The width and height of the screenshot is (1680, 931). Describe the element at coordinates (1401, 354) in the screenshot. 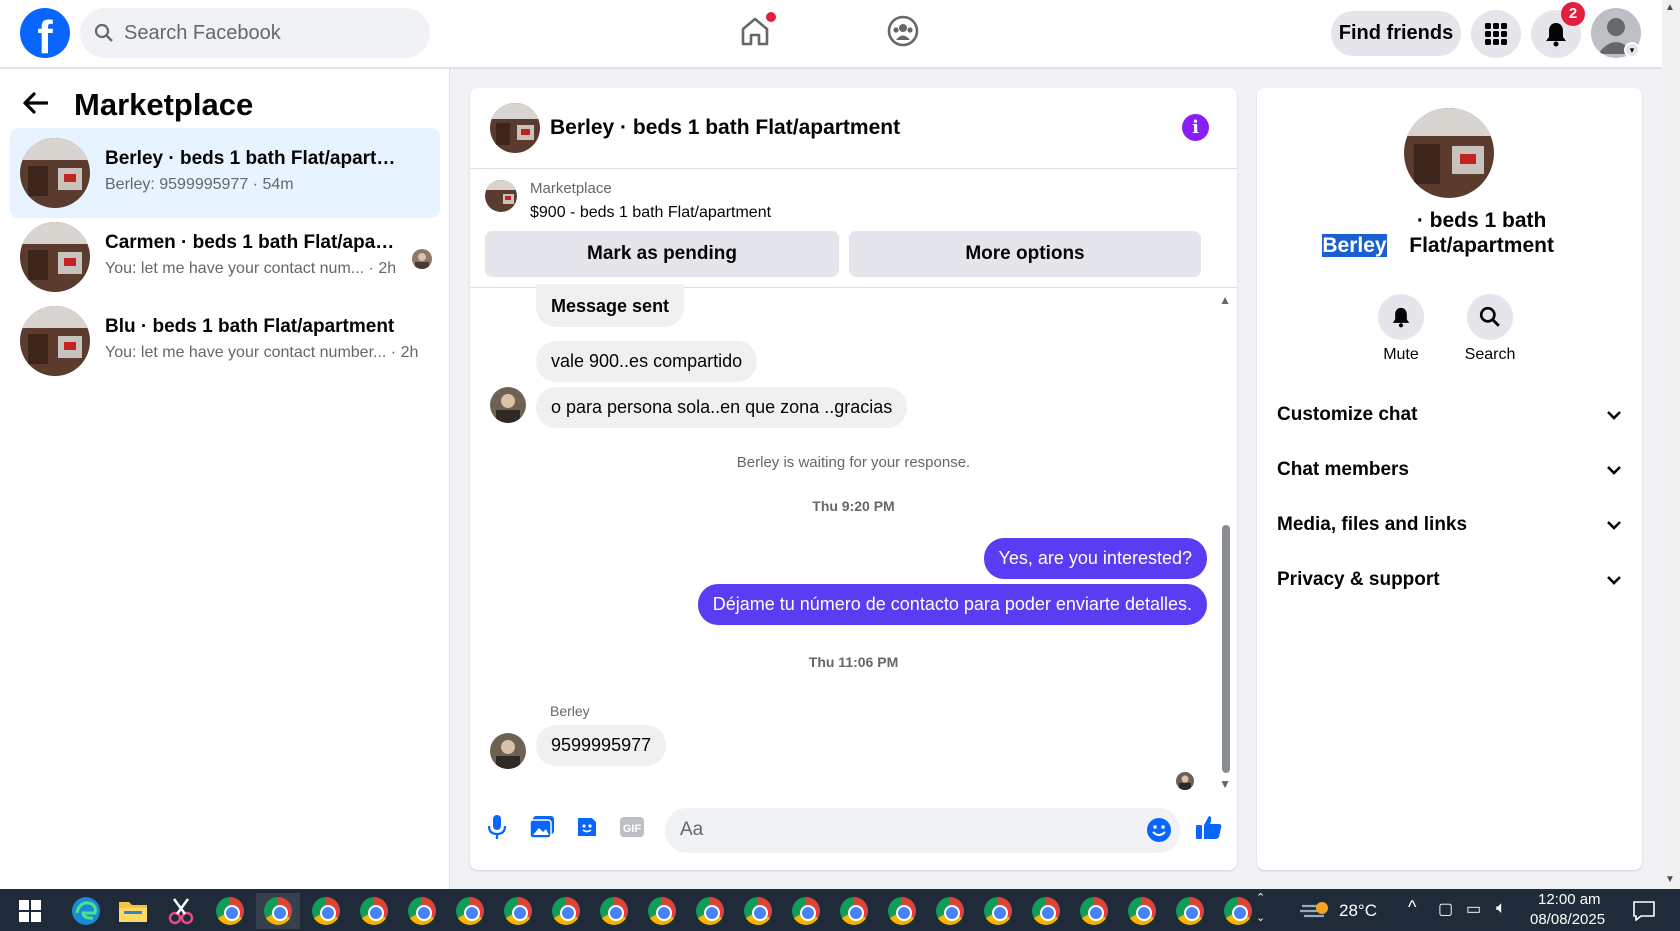

I see `mute-label: Mute` at that location.